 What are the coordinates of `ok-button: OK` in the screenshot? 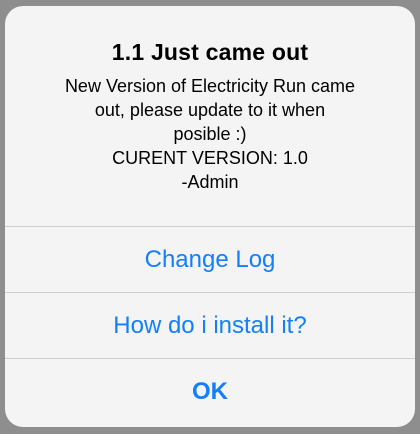 It's located at (210, 391).